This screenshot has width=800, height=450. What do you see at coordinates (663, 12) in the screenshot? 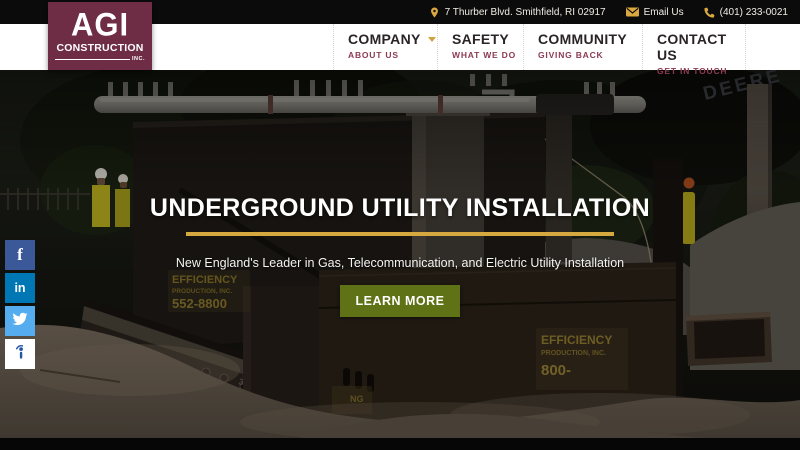
I see `topbar-email-label: Email Us` at bounding box center [663, 12].